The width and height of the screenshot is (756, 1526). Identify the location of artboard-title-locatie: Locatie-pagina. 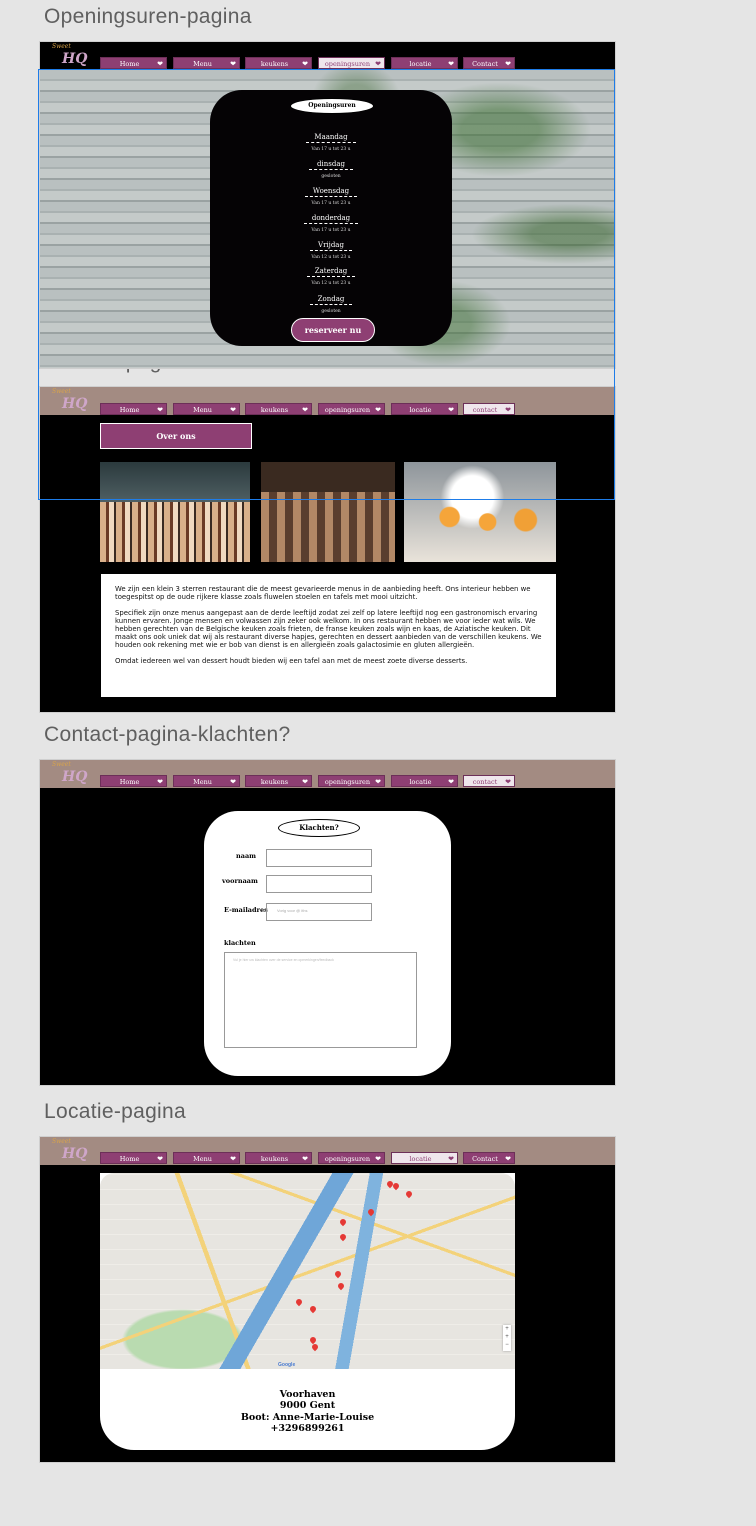
(115, 1111).